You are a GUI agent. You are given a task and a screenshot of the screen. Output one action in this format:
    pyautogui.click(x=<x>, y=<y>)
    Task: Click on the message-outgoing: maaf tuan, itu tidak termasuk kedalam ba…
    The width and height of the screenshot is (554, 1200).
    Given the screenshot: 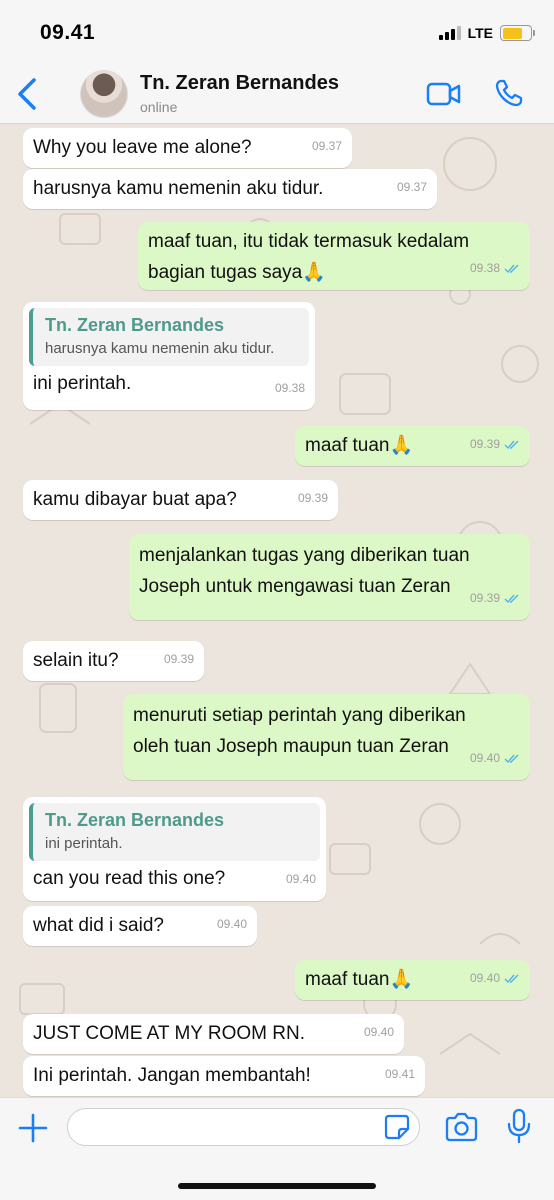 What is the action you would take?
    pyautogui.click(x=334, y=256)
    